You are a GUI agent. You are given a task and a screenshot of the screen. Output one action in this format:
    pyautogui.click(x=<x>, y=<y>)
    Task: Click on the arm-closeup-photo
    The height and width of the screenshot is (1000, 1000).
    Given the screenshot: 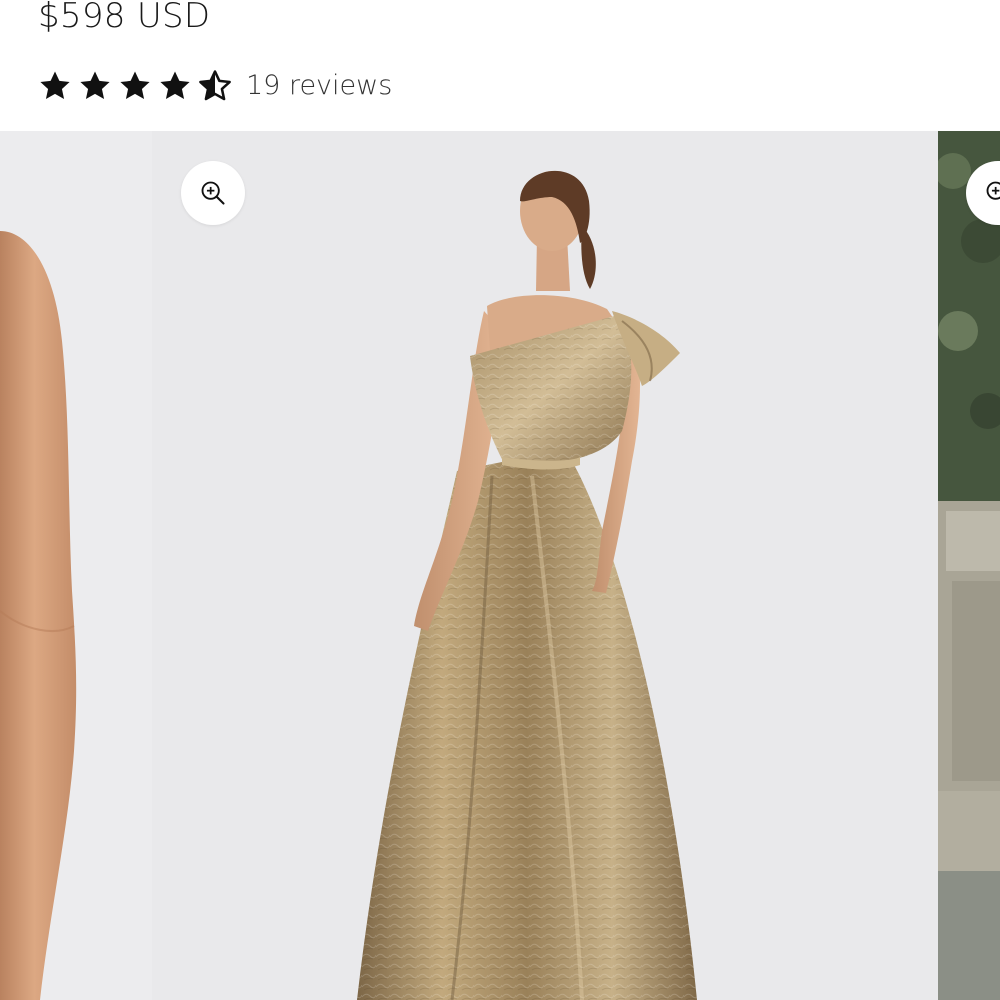 What is the action you would take?
    pyautogui.click(x=76, y=565)
    